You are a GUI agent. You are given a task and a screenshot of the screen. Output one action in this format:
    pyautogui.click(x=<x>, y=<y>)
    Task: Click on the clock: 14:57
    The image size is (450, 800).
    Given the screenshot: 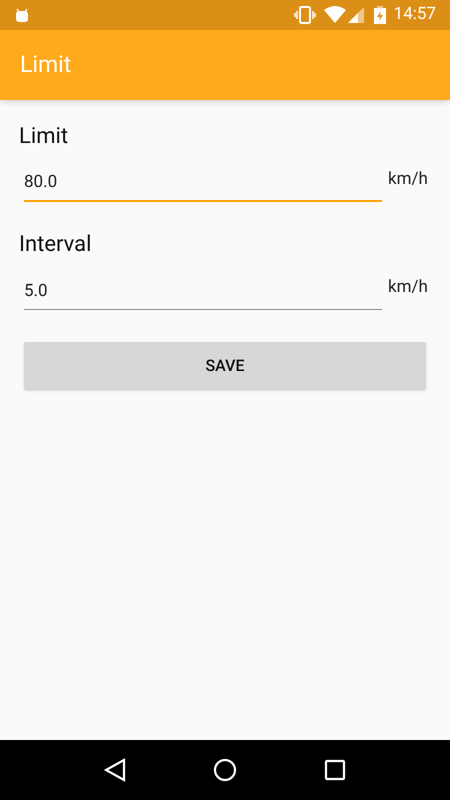 What is the action you would take?
    pyautogui.click(x=415, y=14)
    